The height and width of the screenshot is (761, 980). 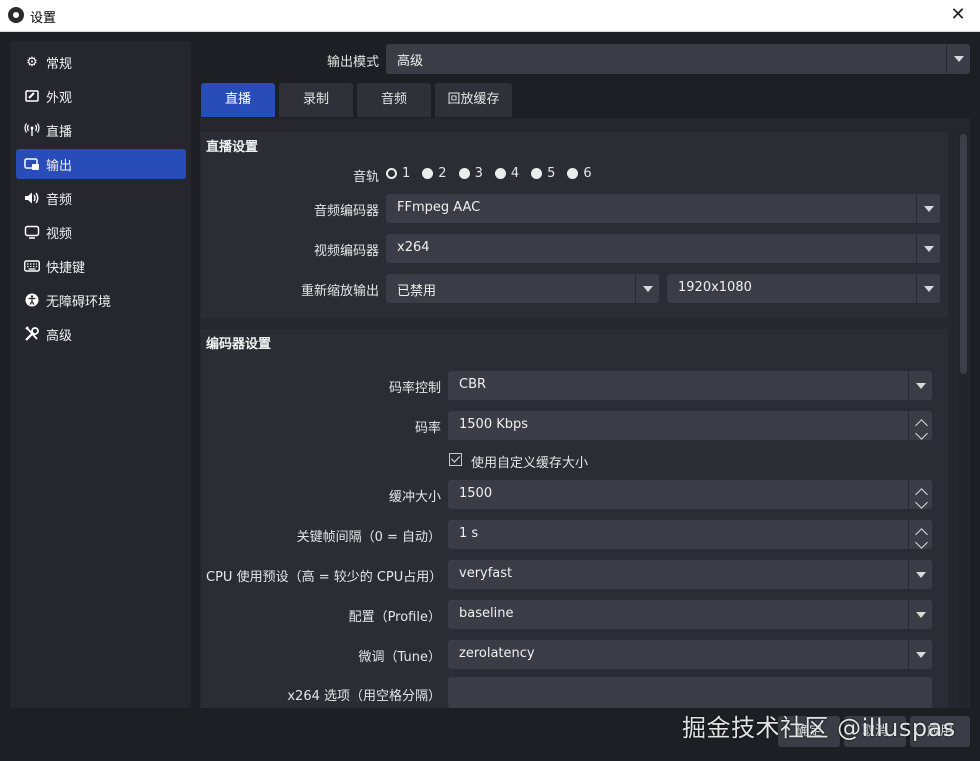 I want to click on custom-buffer-checkbox, so click(x=455, y=459).